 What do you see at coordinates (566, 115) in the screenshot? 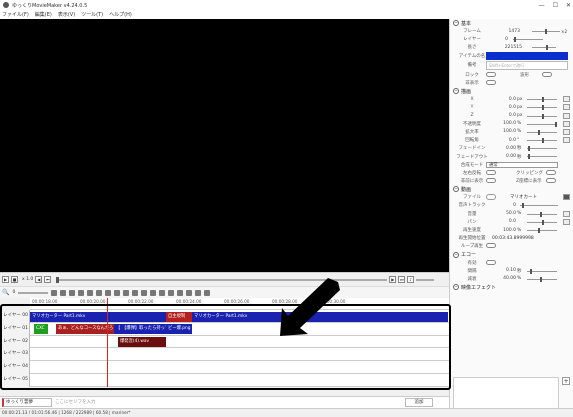
I see `z-mode-button` at bounding box center [566, 115].